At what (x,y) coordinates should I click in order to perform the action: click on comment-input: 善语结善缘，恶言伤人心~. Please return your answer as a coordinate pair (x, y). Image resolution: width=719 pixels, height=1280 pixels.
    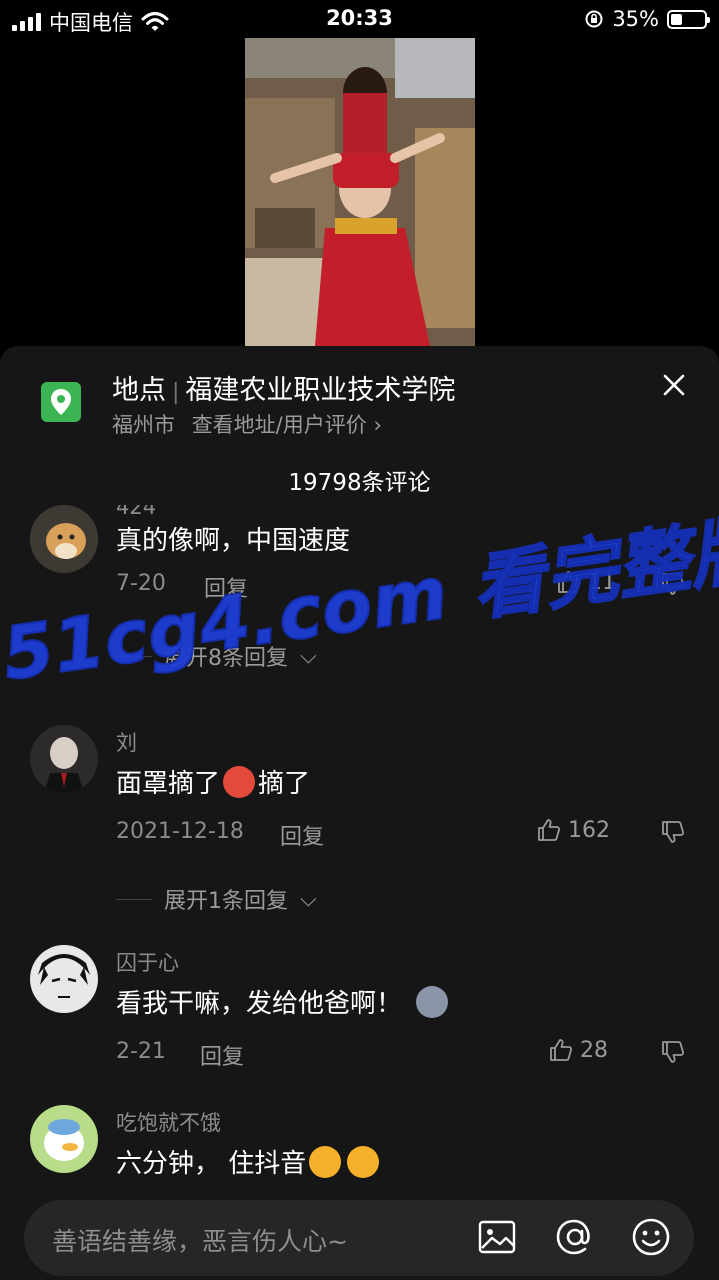
    Looking at the image, I should click on (200, 1240).